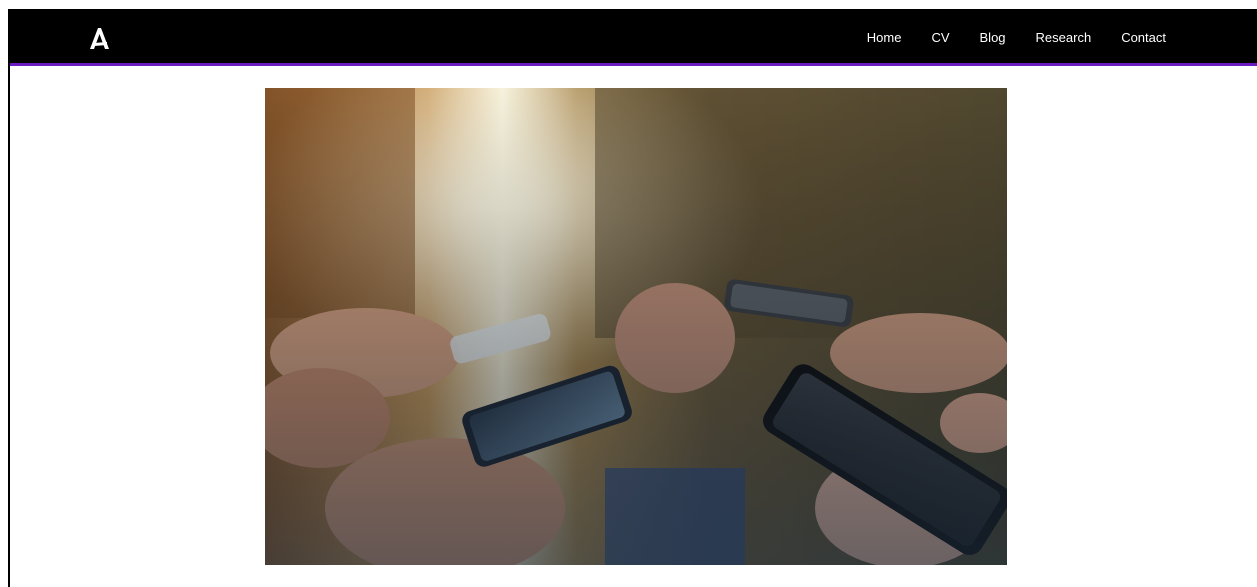  Describe the element at coordinates (993, 37) in the screenshot. I see `nav-link-blog: Blog` at that location.